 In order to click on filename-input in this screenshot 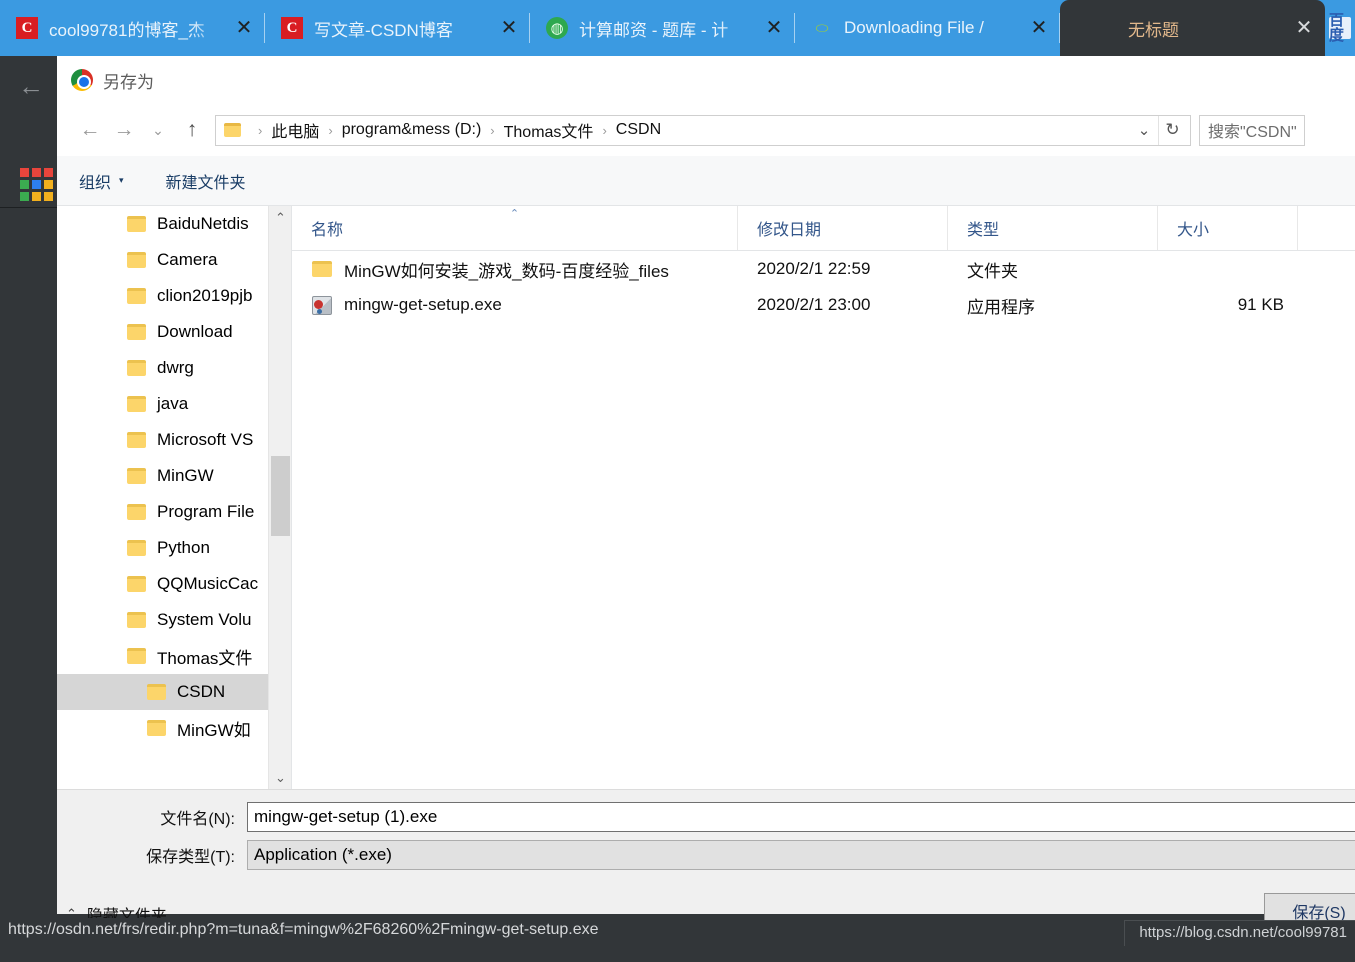, I will do `click(801, 817)`.